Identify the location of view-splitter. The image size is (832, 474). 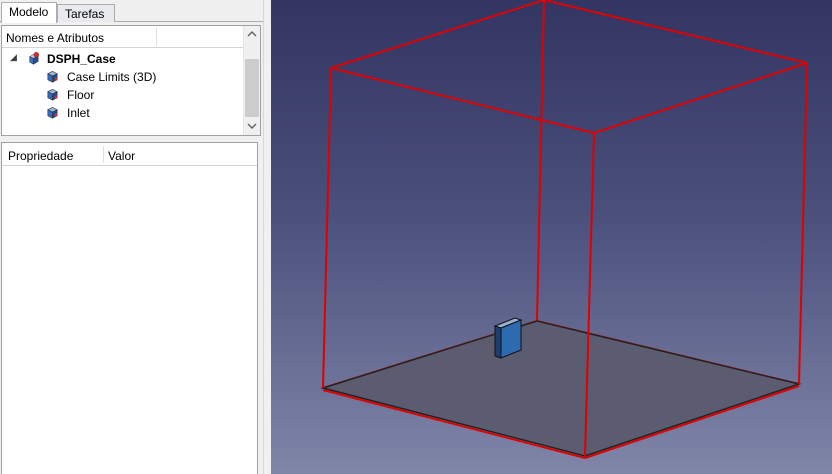
(267, 237).